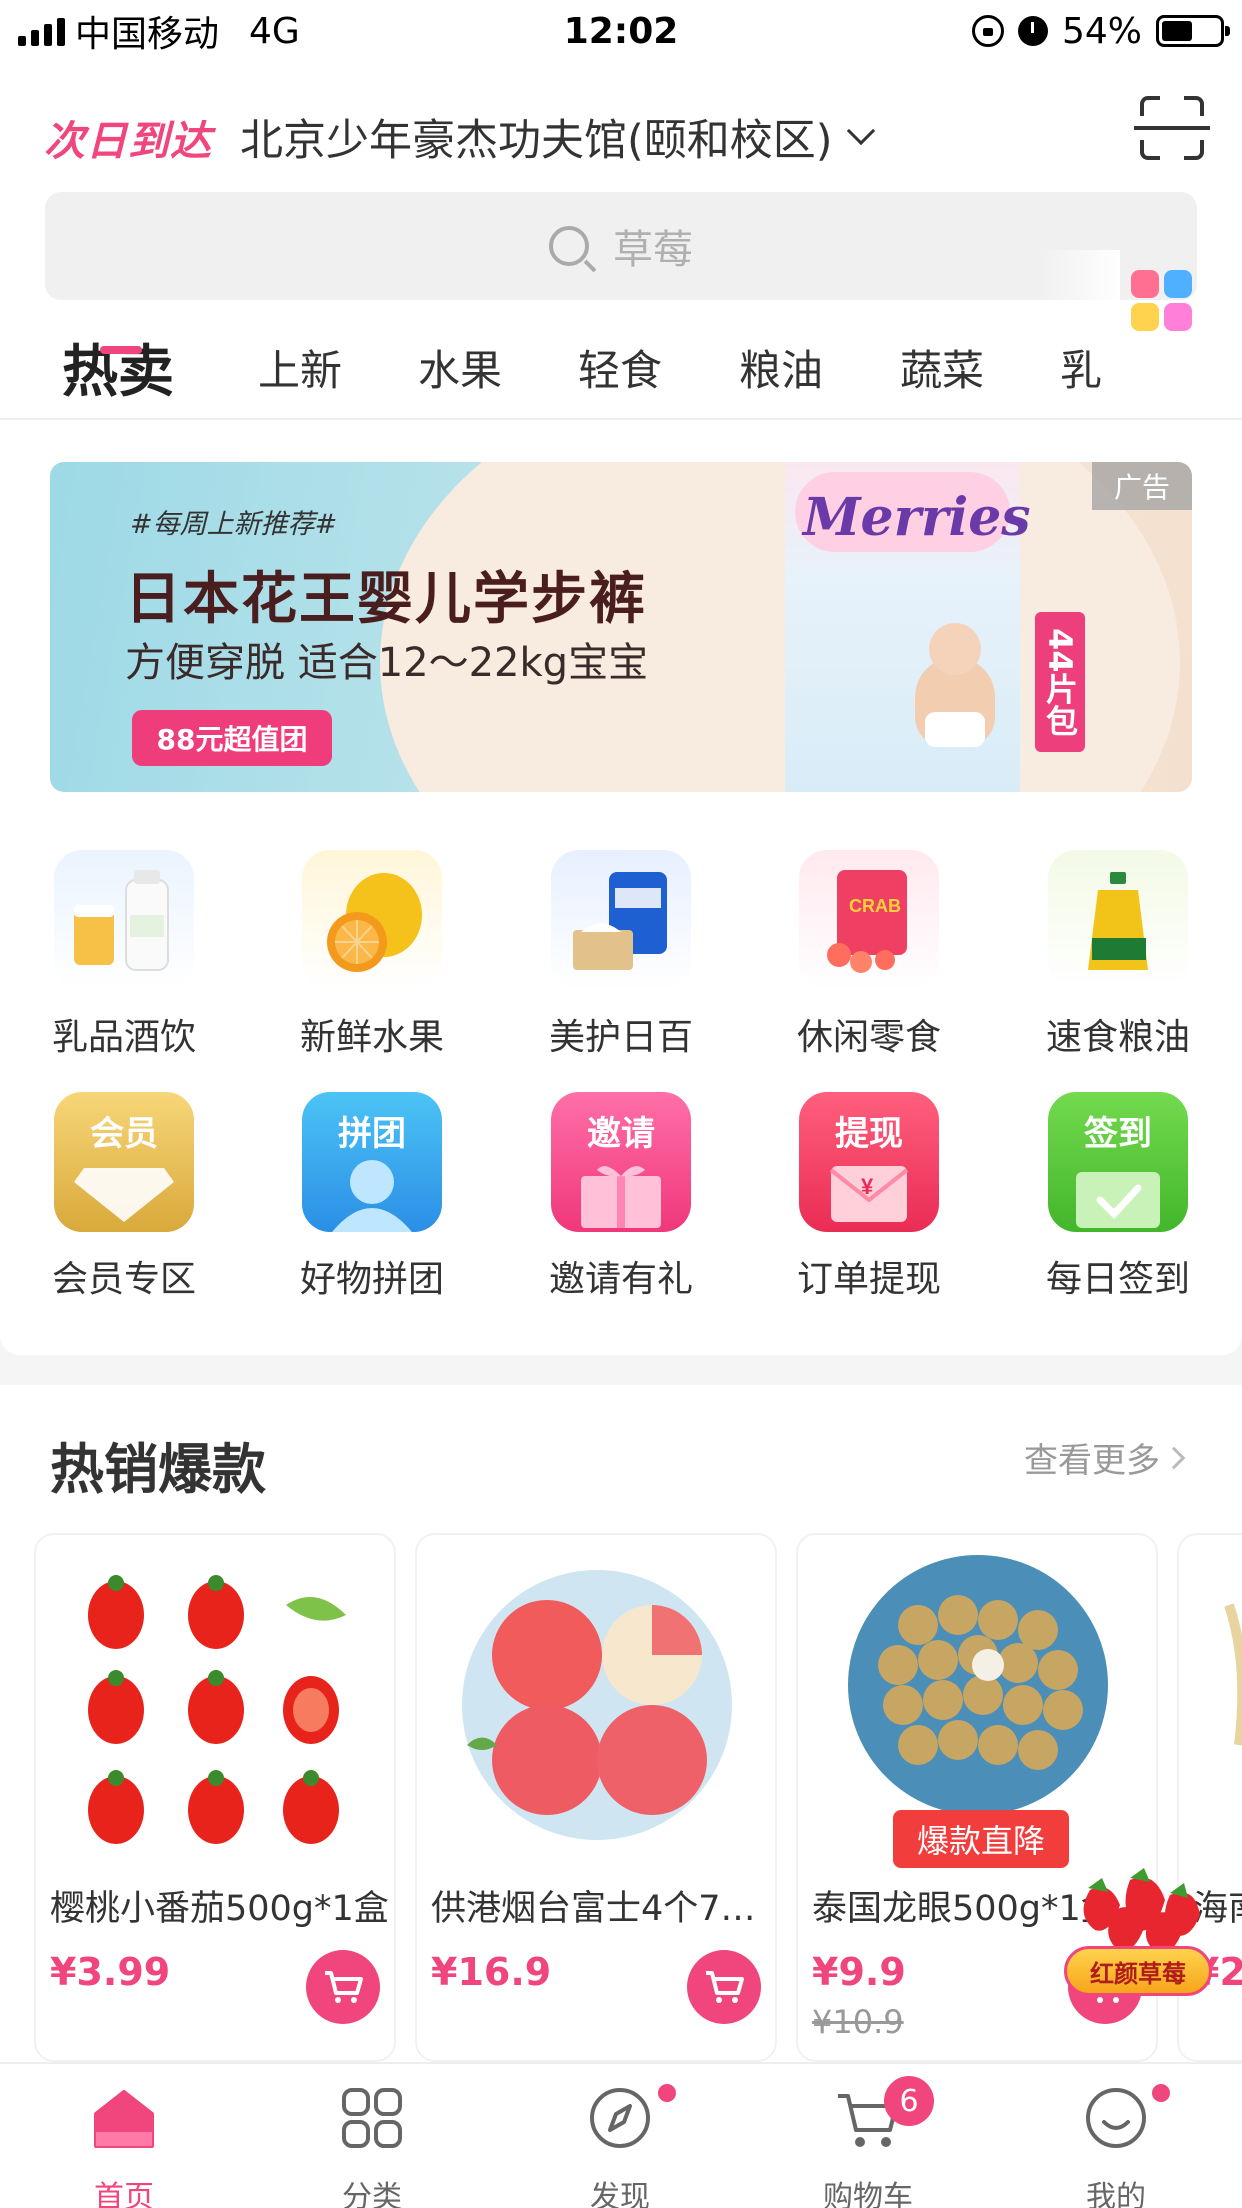 The width and height of the screenshot is (1242, 2208). I want to click on next-day-tag: 次日到达, so click(128, 141).